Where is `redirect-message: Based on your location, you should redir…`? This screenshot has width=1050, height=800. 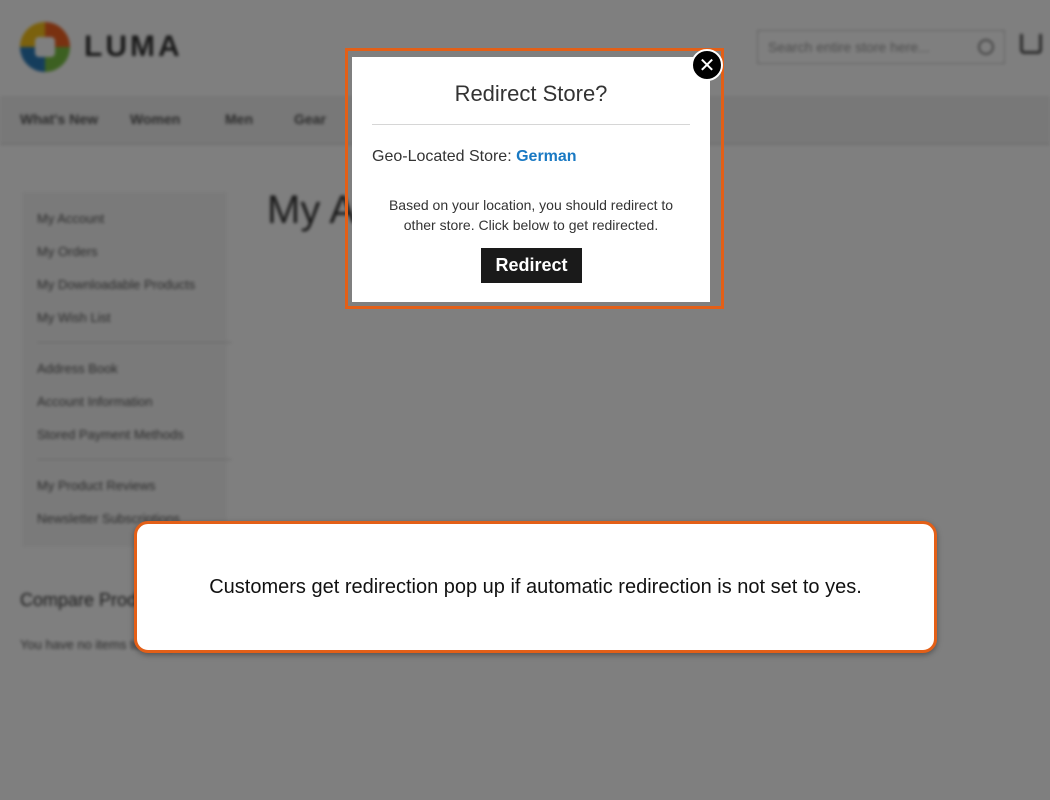
redirect-message: Based on your location, you should redir… is located at coordinates (531, 215).